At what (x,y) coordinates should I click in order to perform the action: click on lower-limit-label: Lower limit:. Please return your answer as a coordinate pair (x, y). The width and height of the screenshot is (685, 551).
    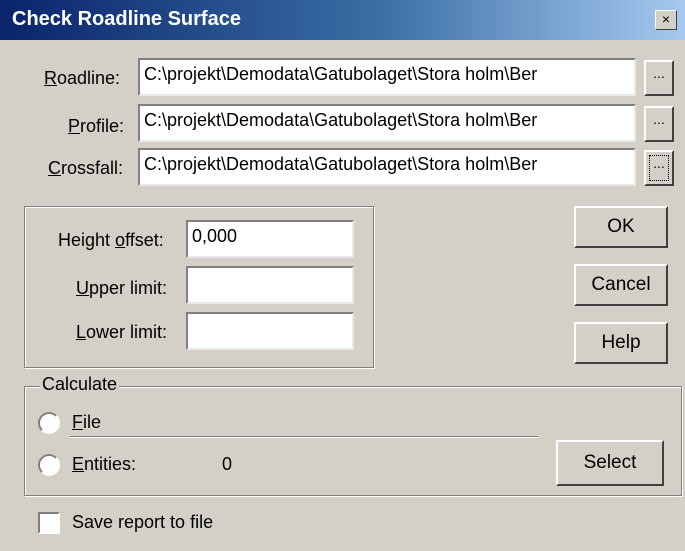
    Looking at the image, I should click on (122, 332).